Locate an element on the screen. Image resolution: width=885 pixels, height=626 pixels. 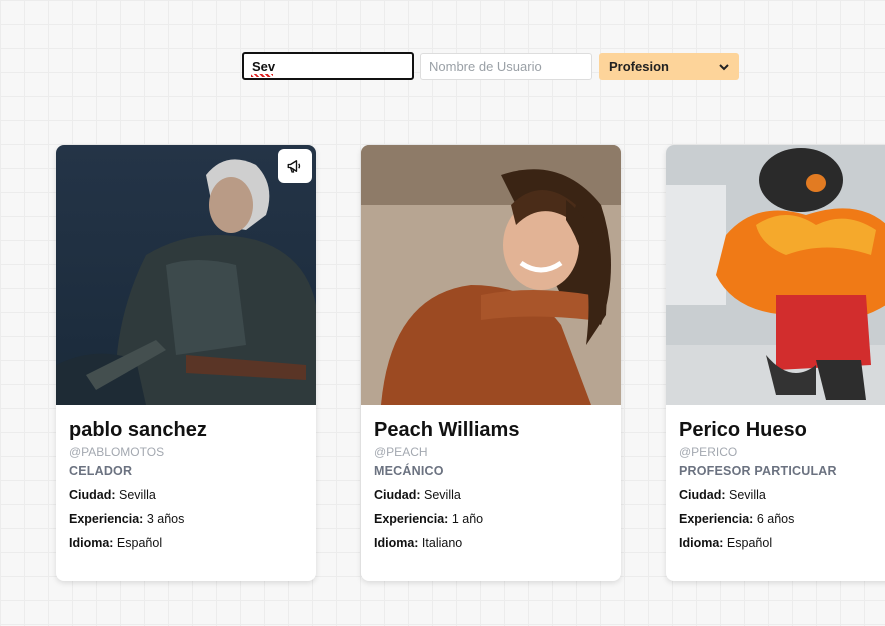
profile-name: pablo sanchez is located at coordinates (138, 430).